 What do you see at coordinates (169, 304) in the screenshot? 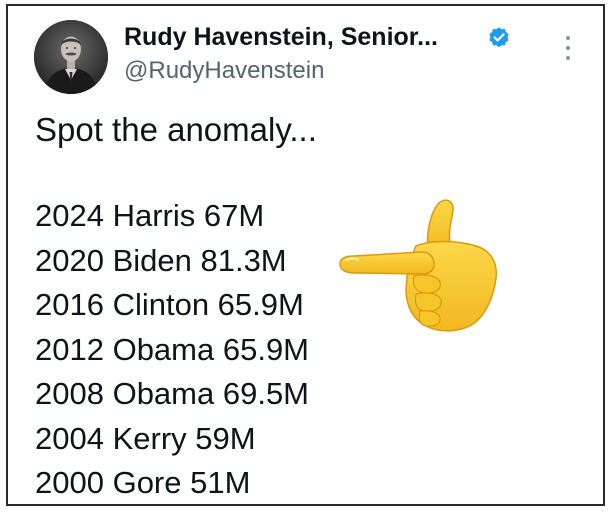
I see `tweet-line: 2016 Clinton 65.9M` at bounding box center [169, 304].